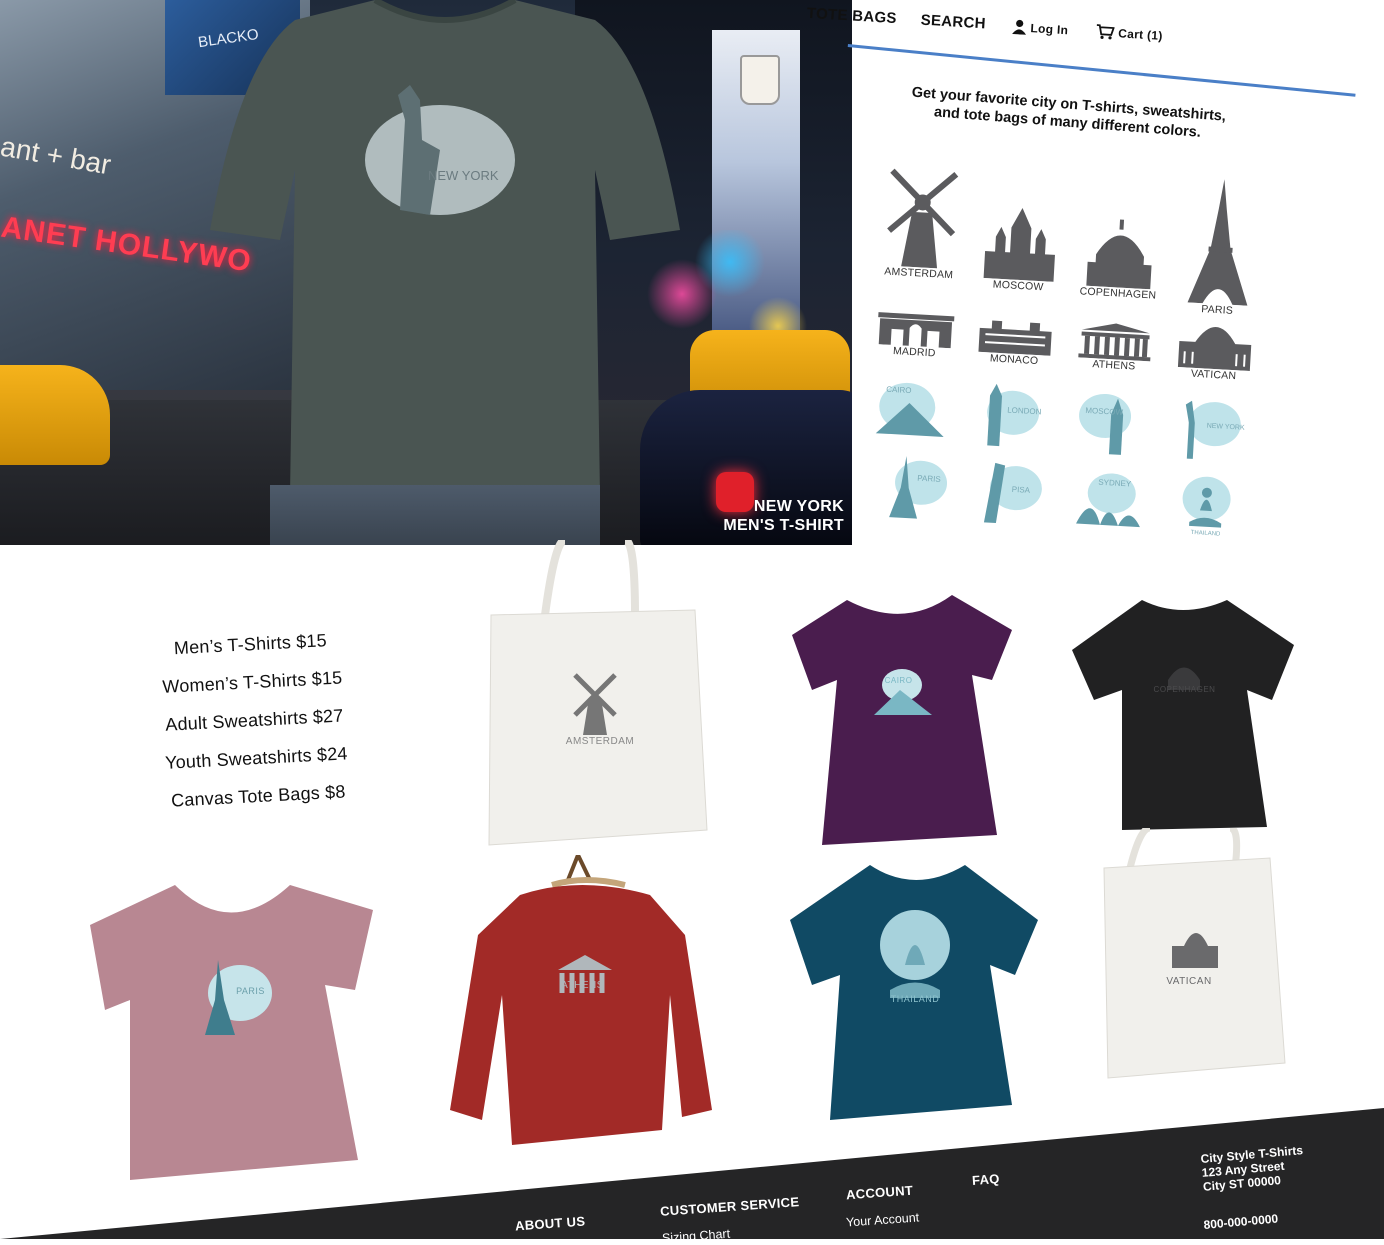  I want to click on product-red-sweatshirt-athens: ATHENS, so click(582, 1002).